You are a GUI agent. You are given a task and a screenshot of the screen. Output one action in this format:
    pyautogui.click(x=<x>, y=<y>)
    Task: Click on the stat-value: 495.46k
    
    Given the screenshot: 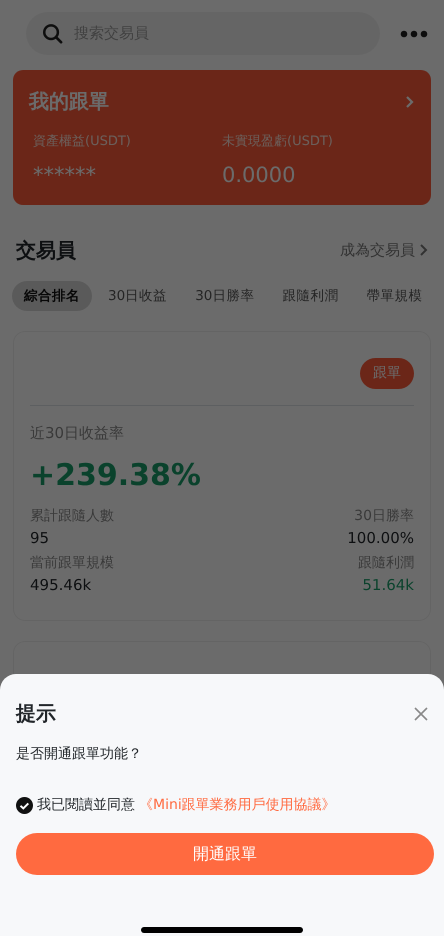 What is the action you would take?
    pyautogui.click(x=61, y=585)
    